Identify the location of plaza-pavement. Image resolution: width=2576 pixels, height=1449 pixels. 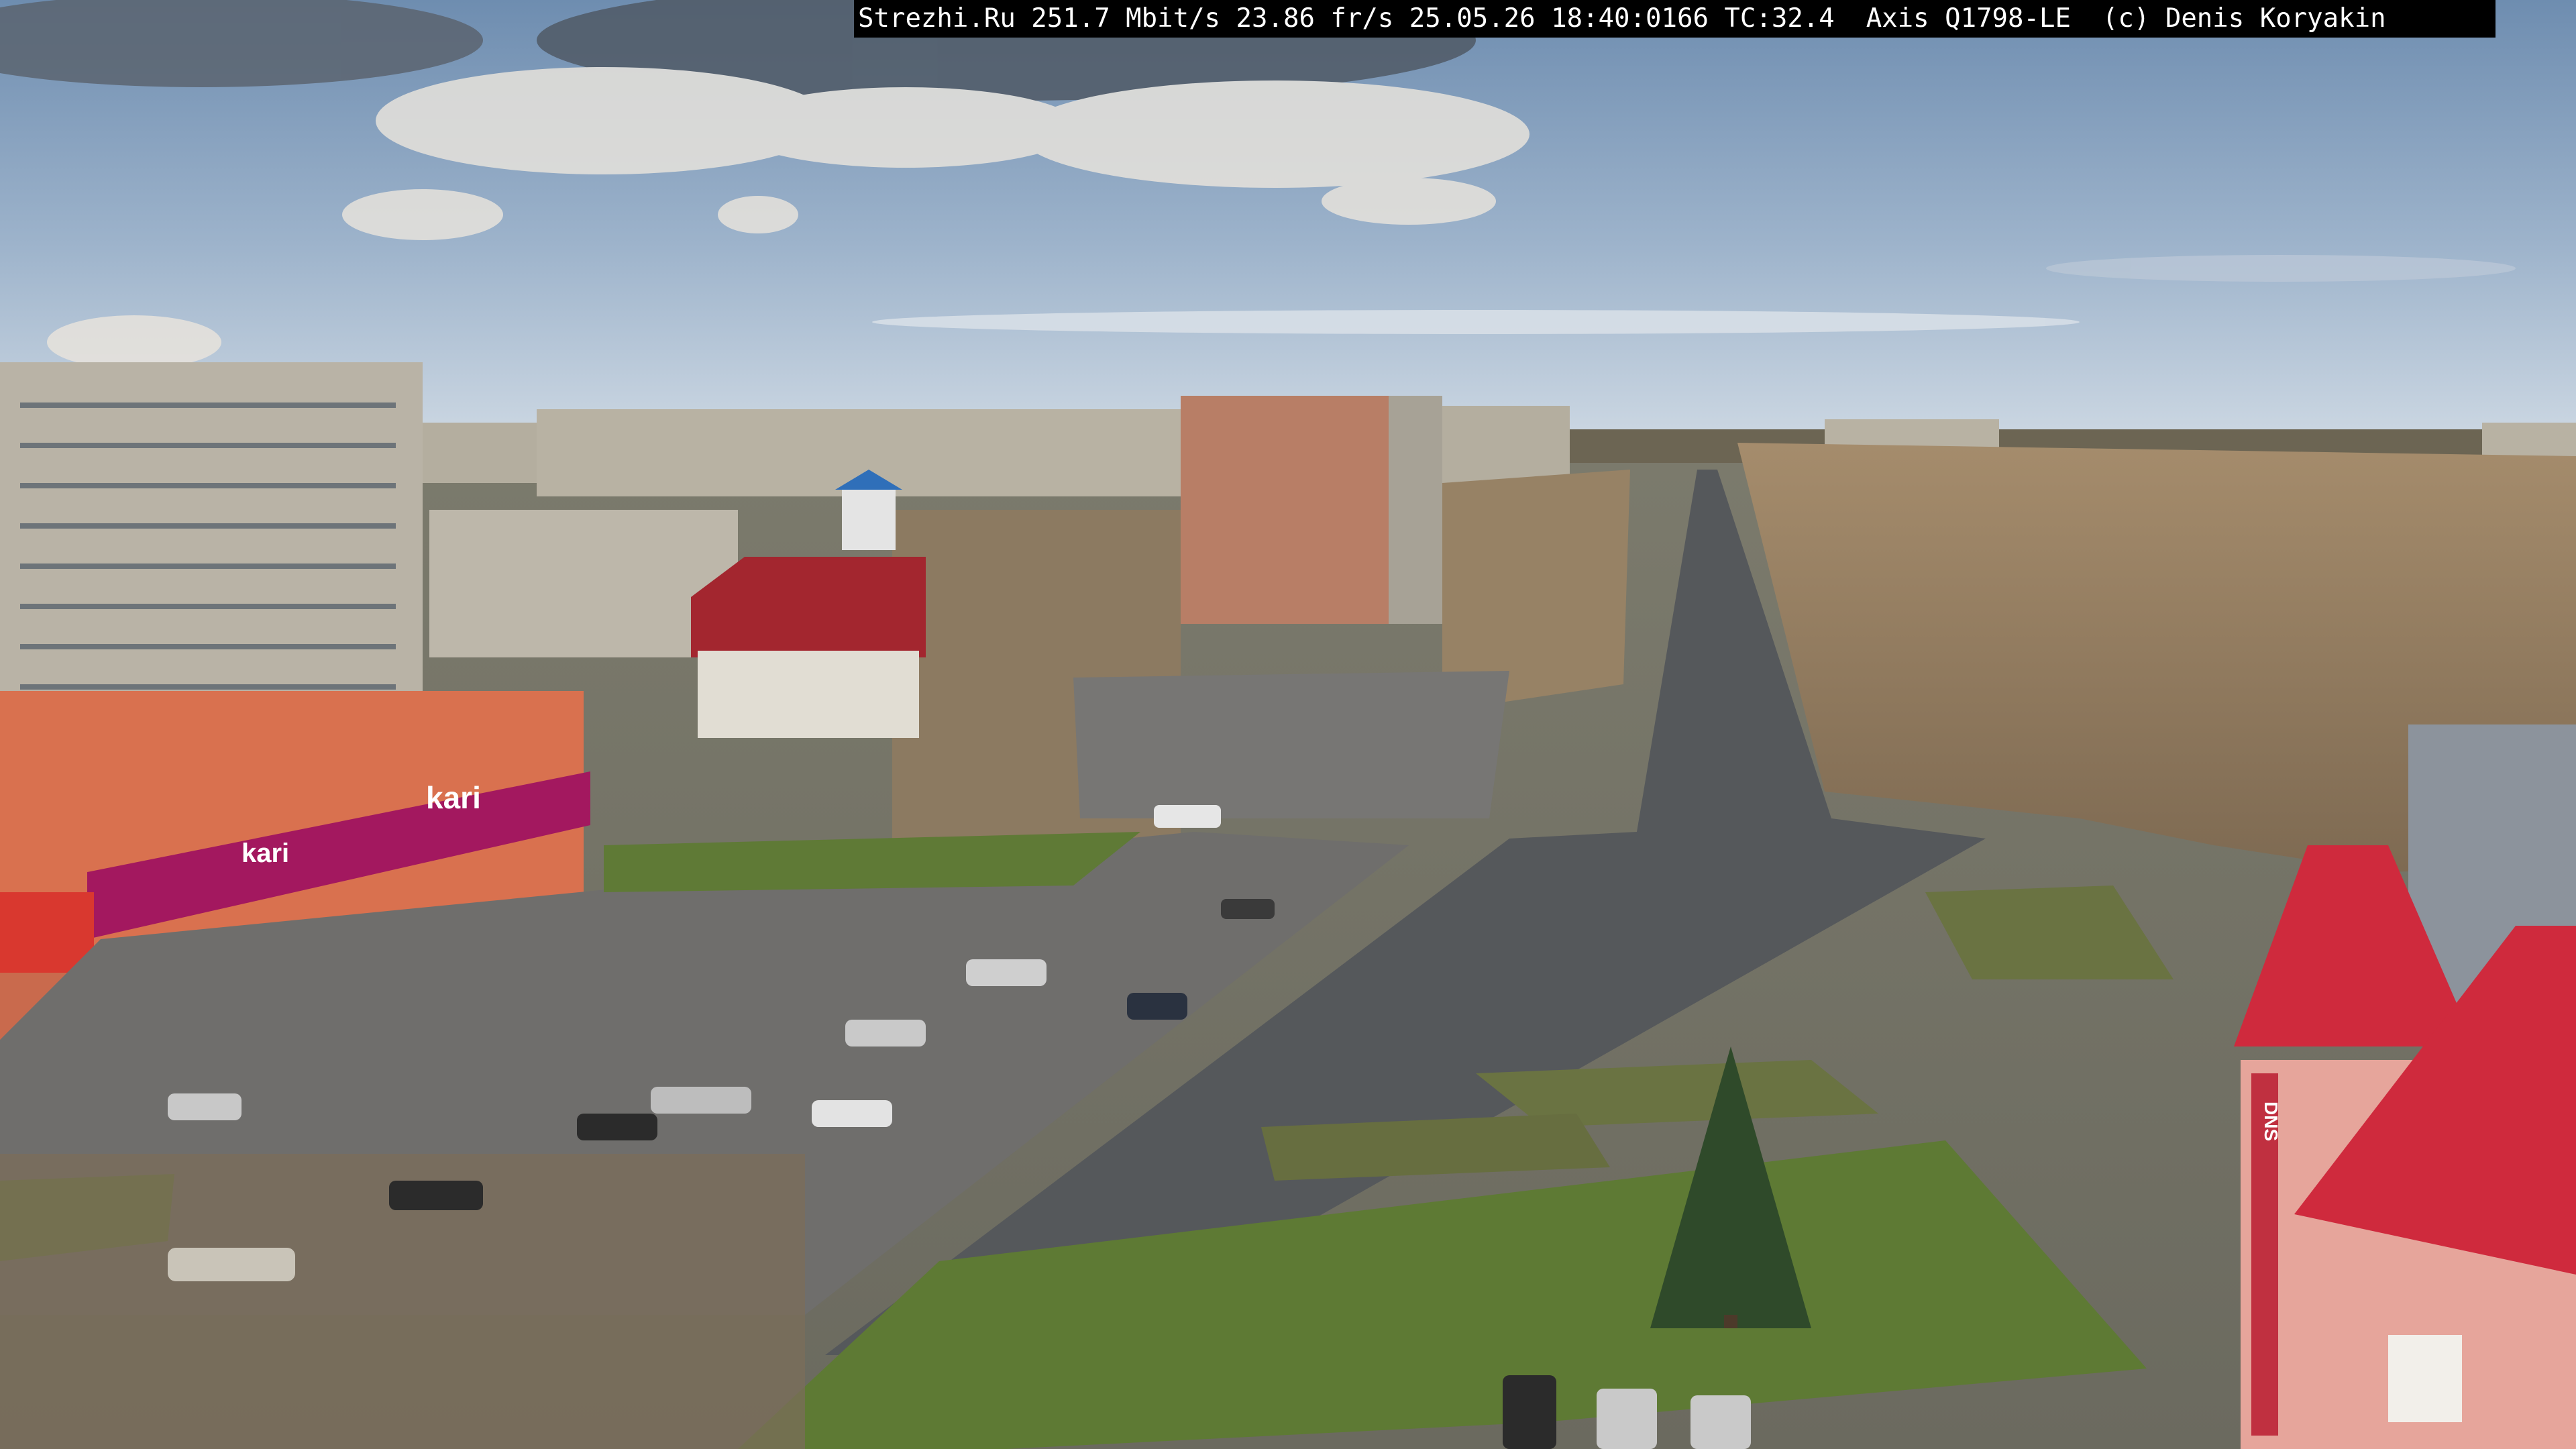
(1291, 744).